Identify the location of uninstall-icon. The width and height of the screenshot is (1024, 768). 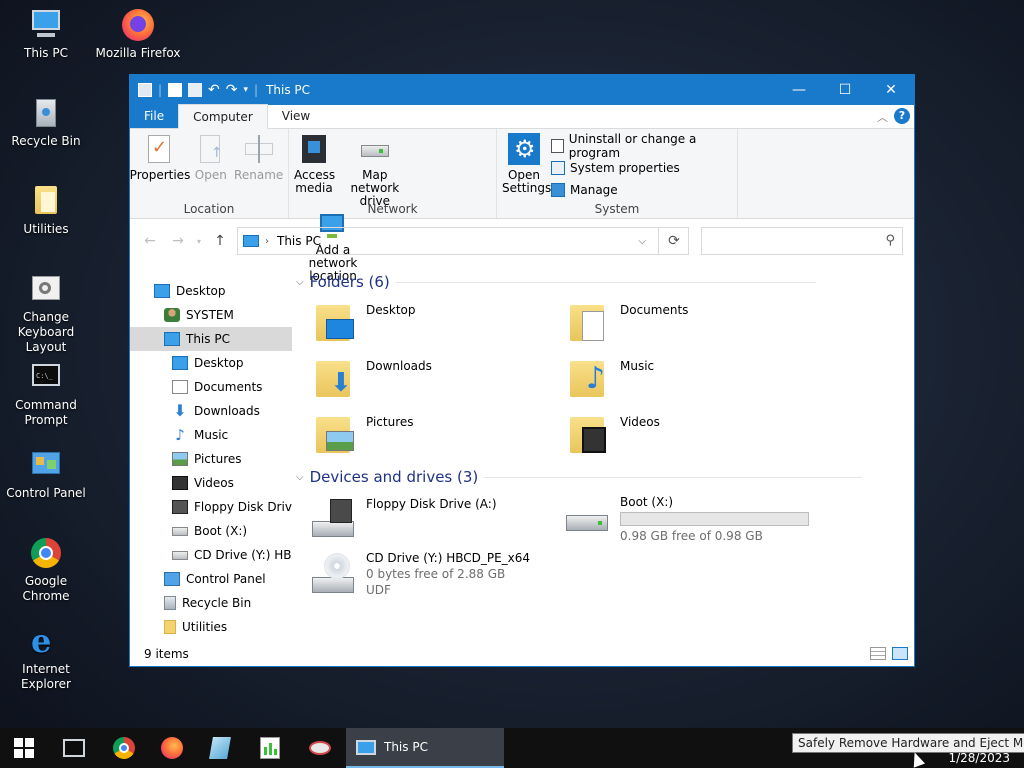
(557, 146).